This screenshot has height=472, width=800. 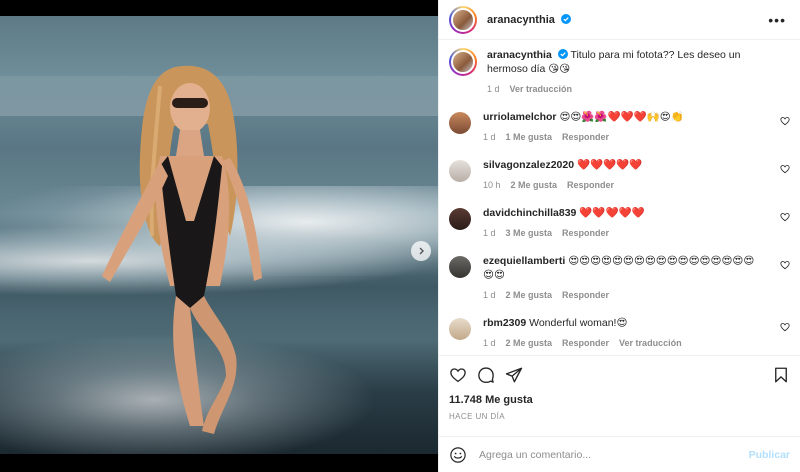 What do you see at coordinates (528, 165) in the screenshot?
I see `comment-username: silvagonzalez2020` at bounding box center [528, 165].